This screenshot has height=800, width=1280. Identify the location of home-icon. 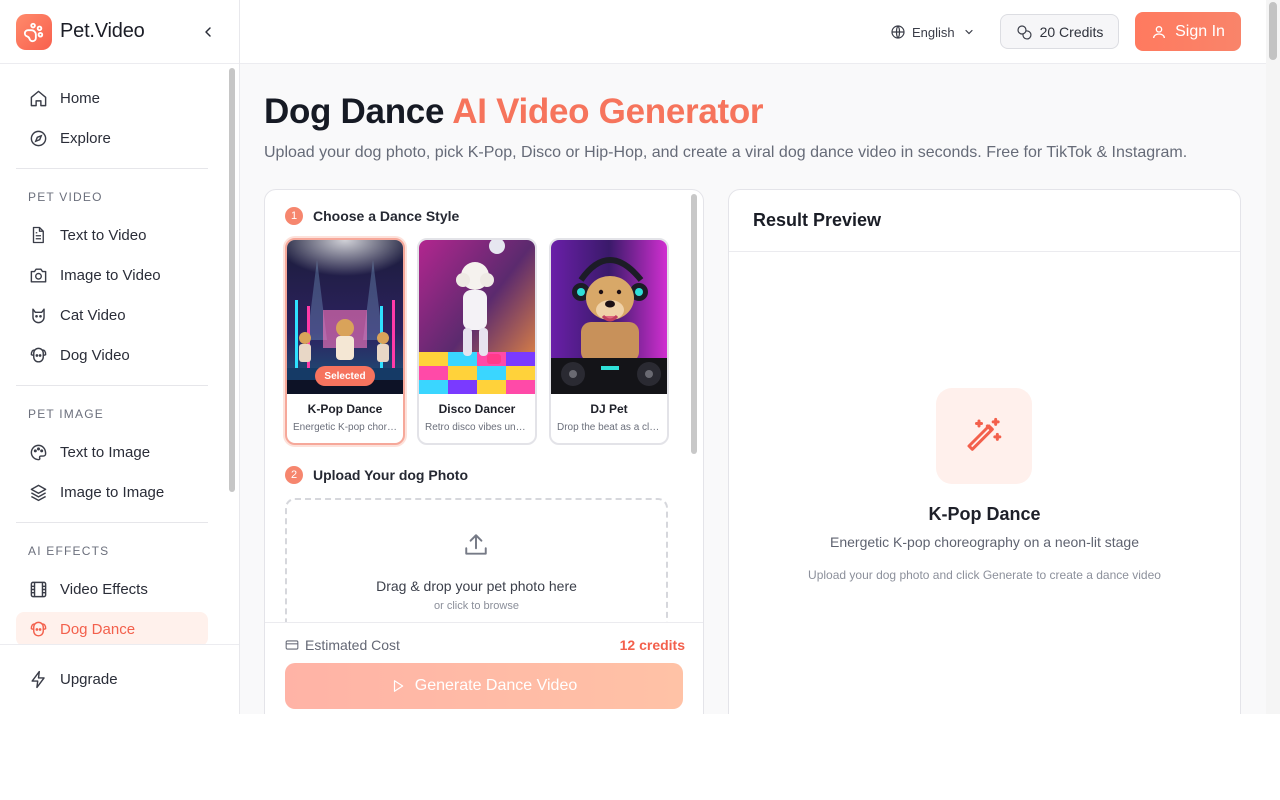
(38, 98).